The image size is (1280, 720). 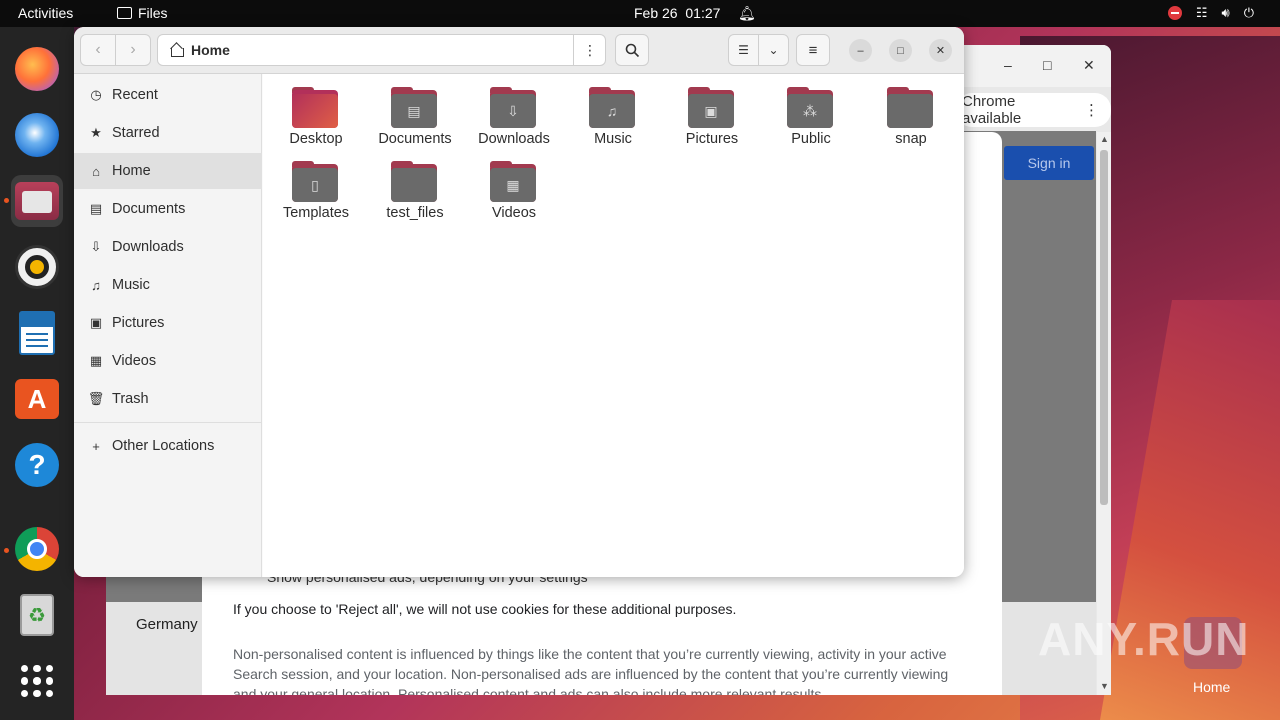 What do you see at coordinates (589, 50) in the screenshot?
I see `path-menu-button: ⋮` at bounding box center [589, 50].